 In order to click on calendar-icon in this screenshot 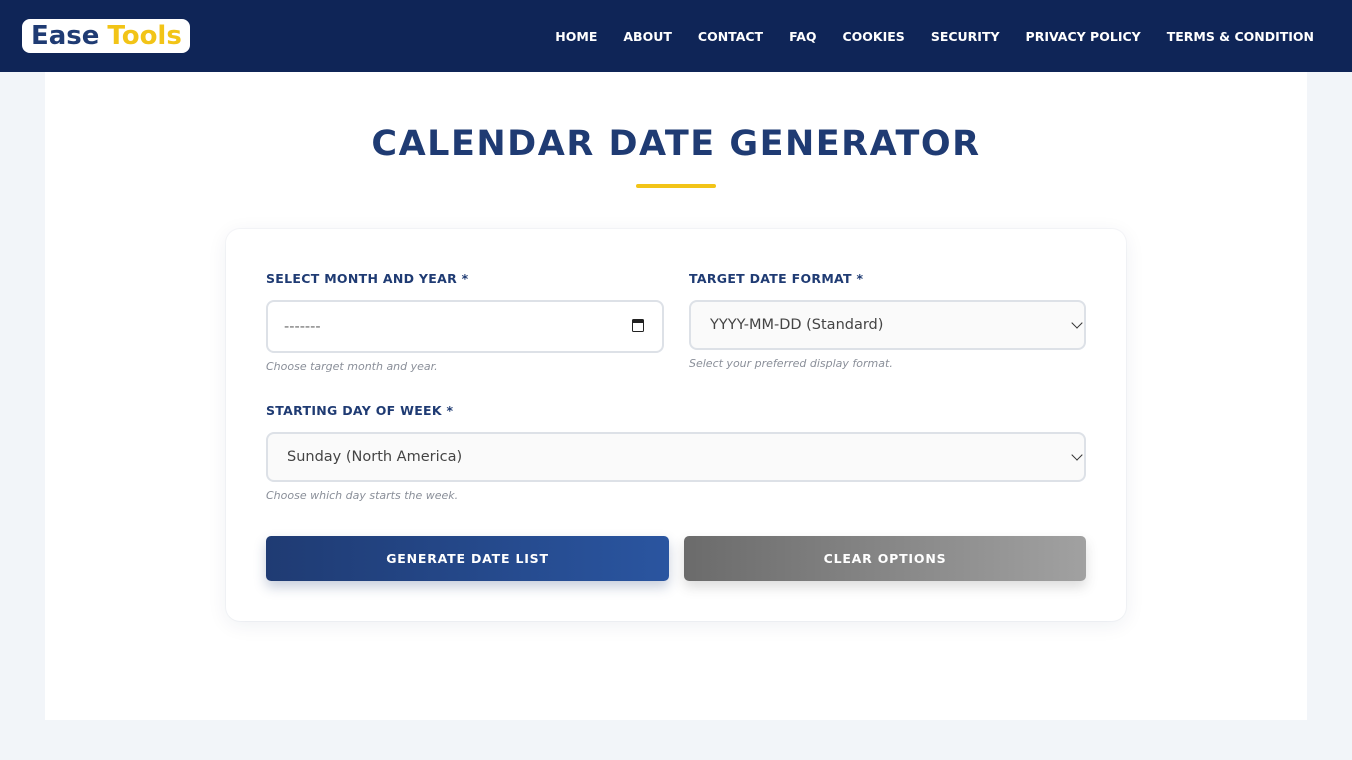, I will do `click(638, 325)`.